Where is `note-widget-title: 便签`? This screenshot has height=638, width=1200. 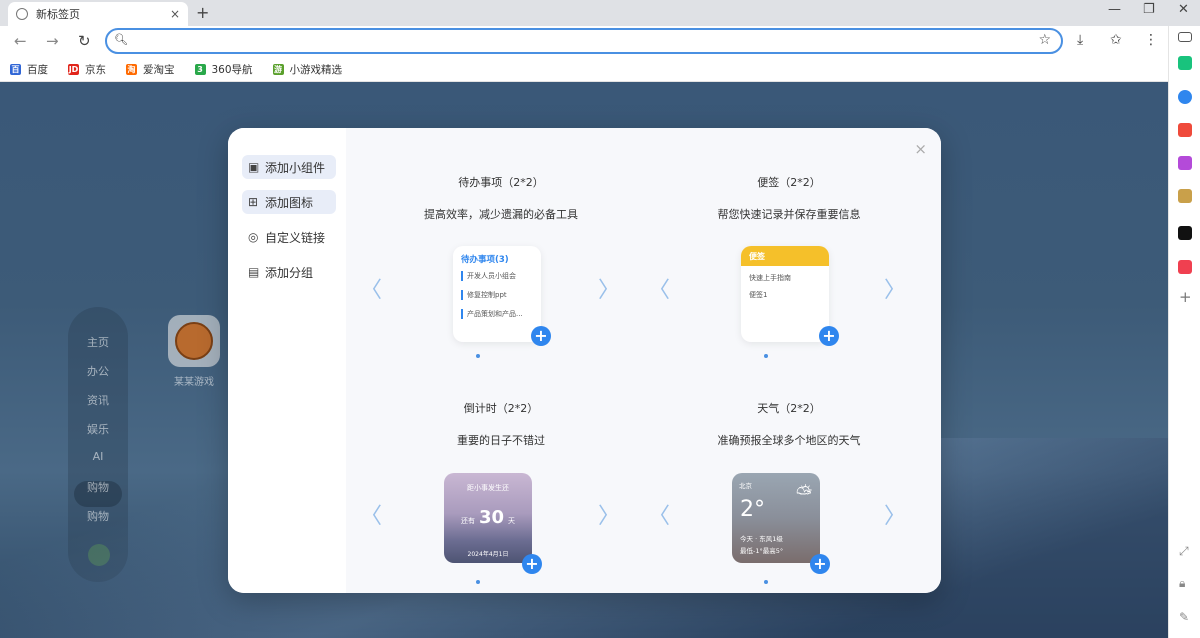
note-widget-title: 便签 is located at coordinates (785, 256).